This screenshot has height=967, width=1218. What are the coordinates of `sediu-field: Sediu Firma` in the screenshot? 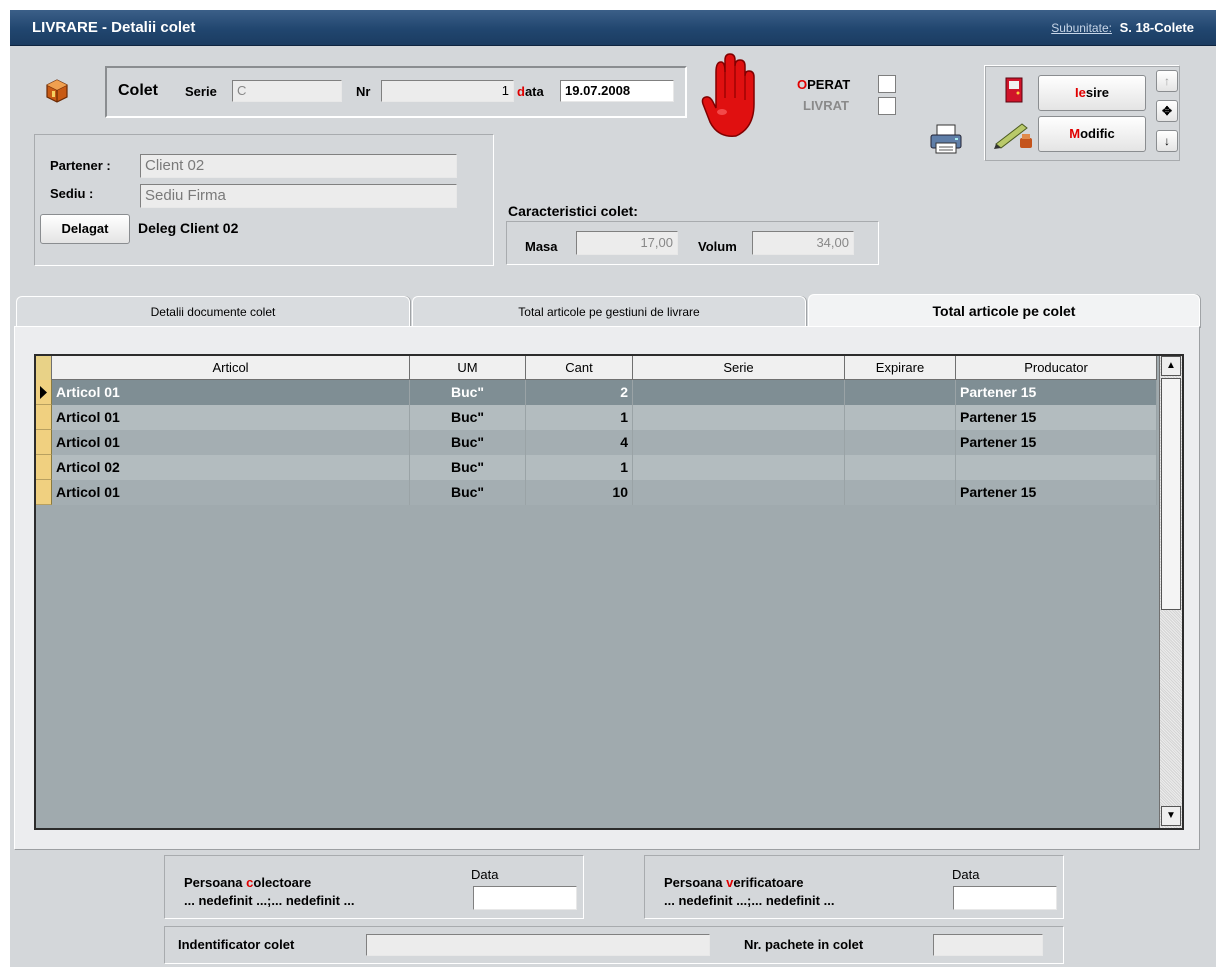 It's located at (298, 196).